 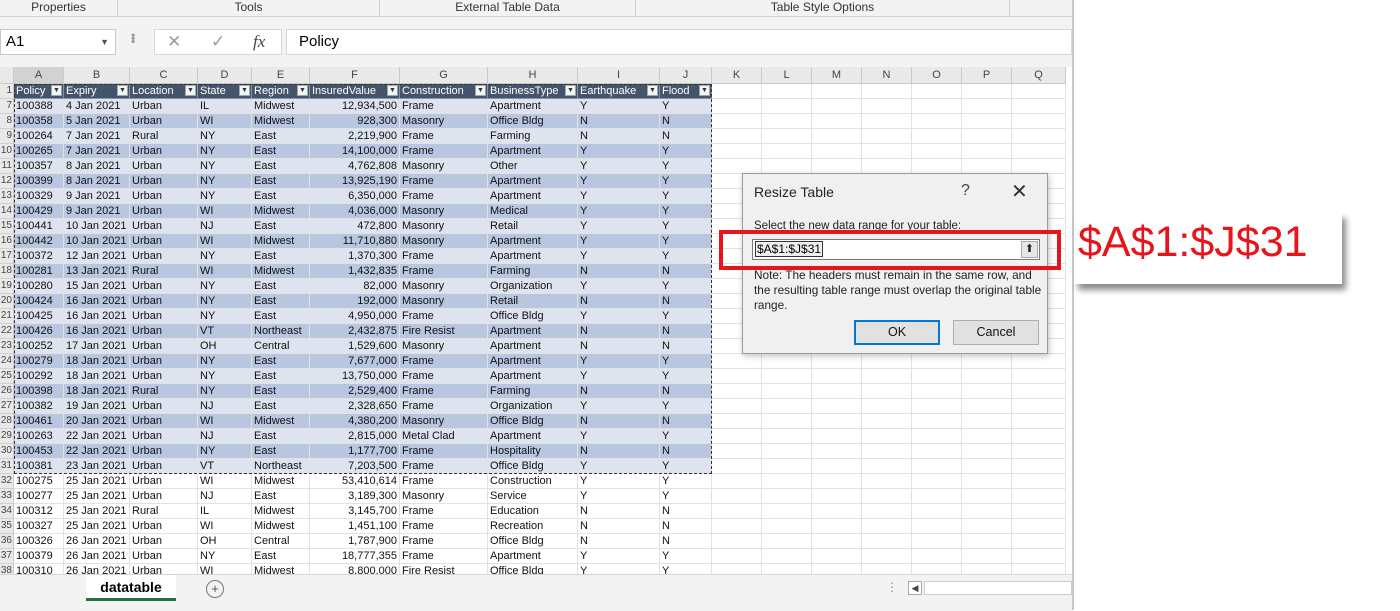 I want to click on table-cell: 53,410,614, so click(x=355, y=481).